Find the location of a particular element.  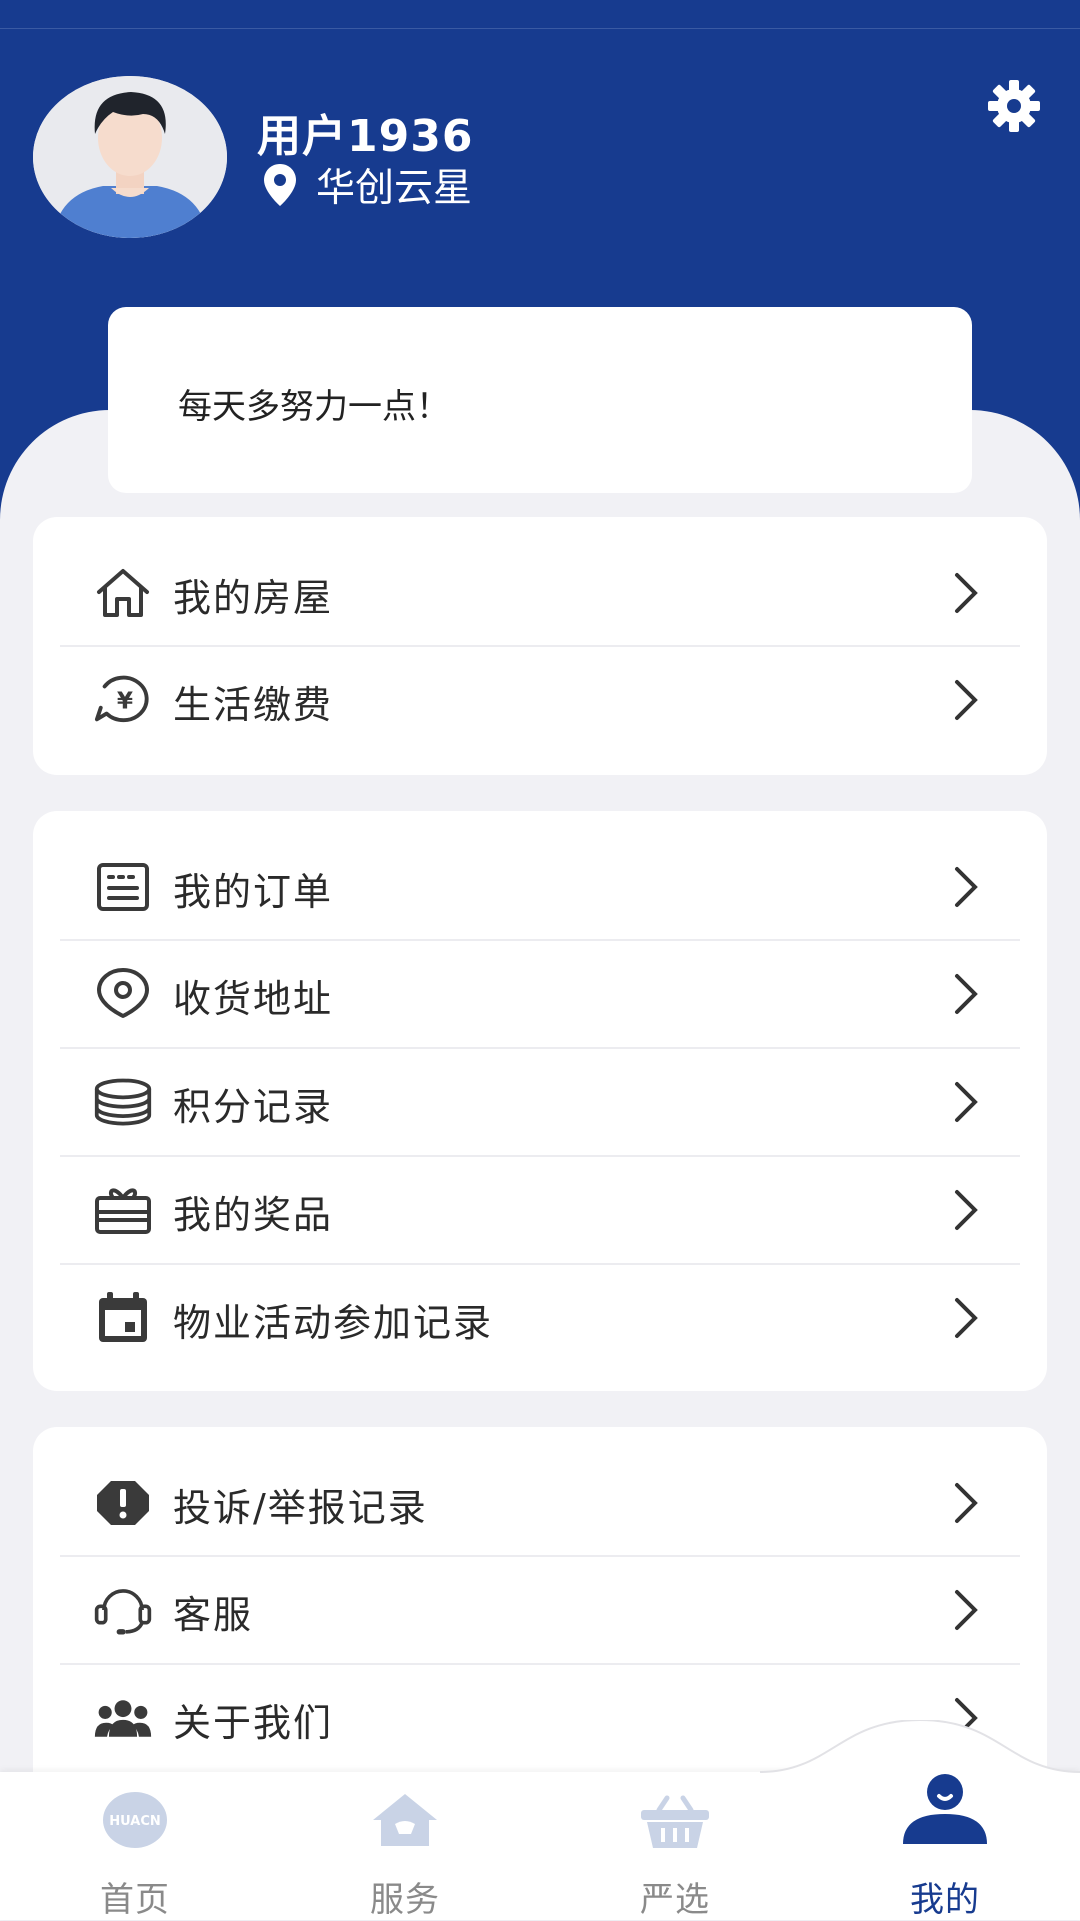

huacn-logo-icon: HUACN is located at coordinates (135, 1820).